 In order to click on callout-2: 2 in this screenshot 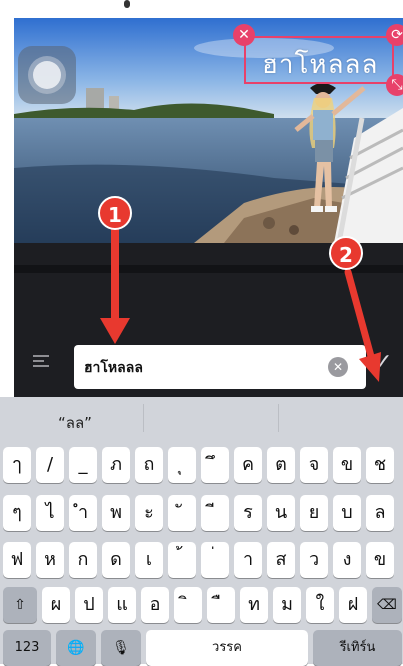, I will do `click(346, 253)`.